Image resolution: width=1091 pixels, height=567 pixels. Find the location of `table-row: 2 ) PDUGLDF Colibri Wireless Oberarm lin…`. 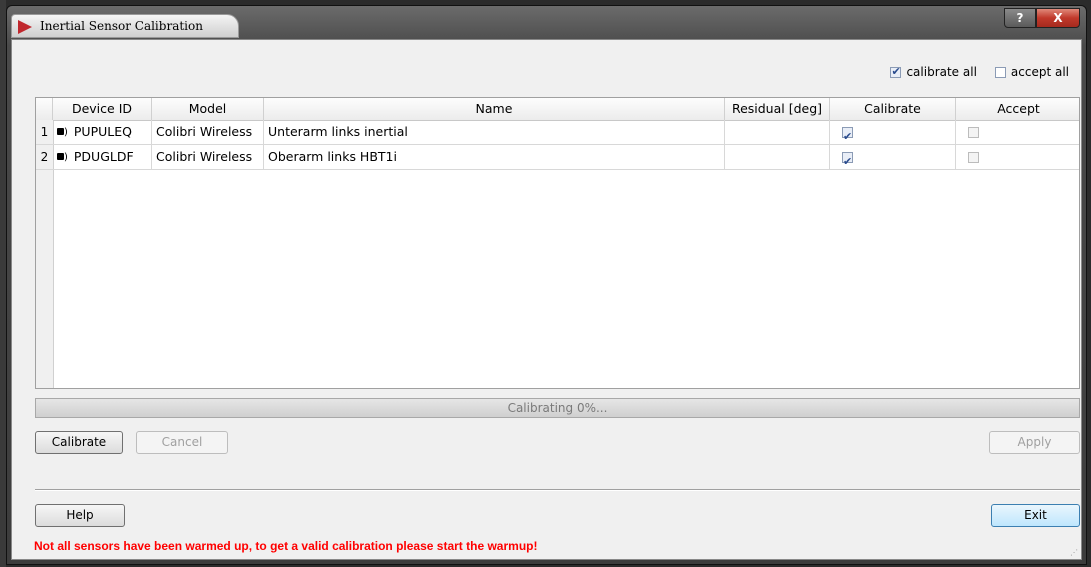

table-row: 2 ) PDUGLDF Colibri Wireless Oberarm lin… is located at coordinates (557, 157).